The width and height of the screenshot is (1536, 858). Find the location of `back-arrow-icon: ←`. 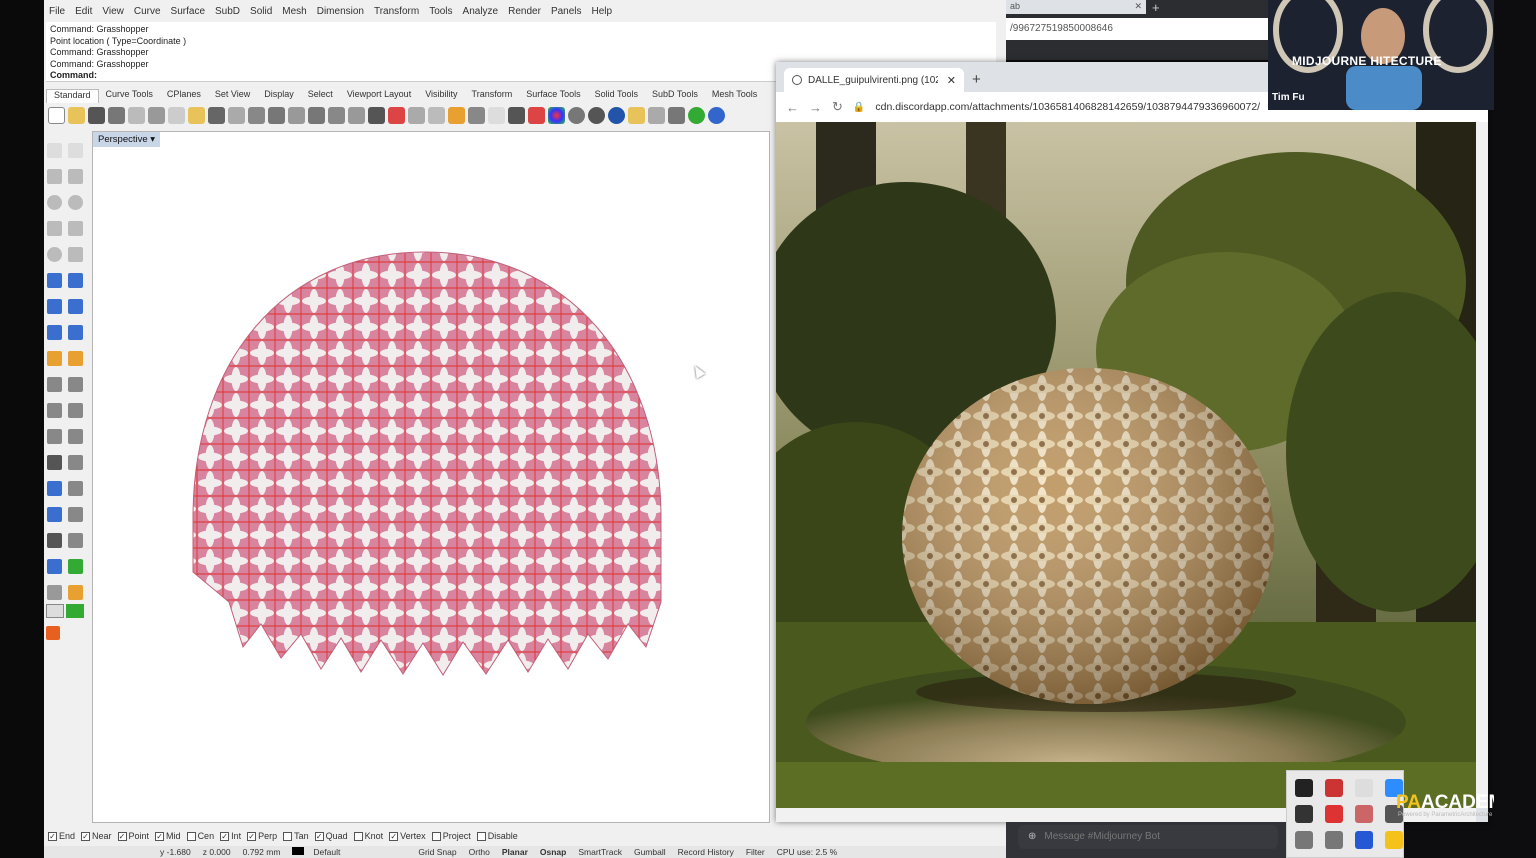

back-arrow-icon: ← is located at coordinates (792, 107).